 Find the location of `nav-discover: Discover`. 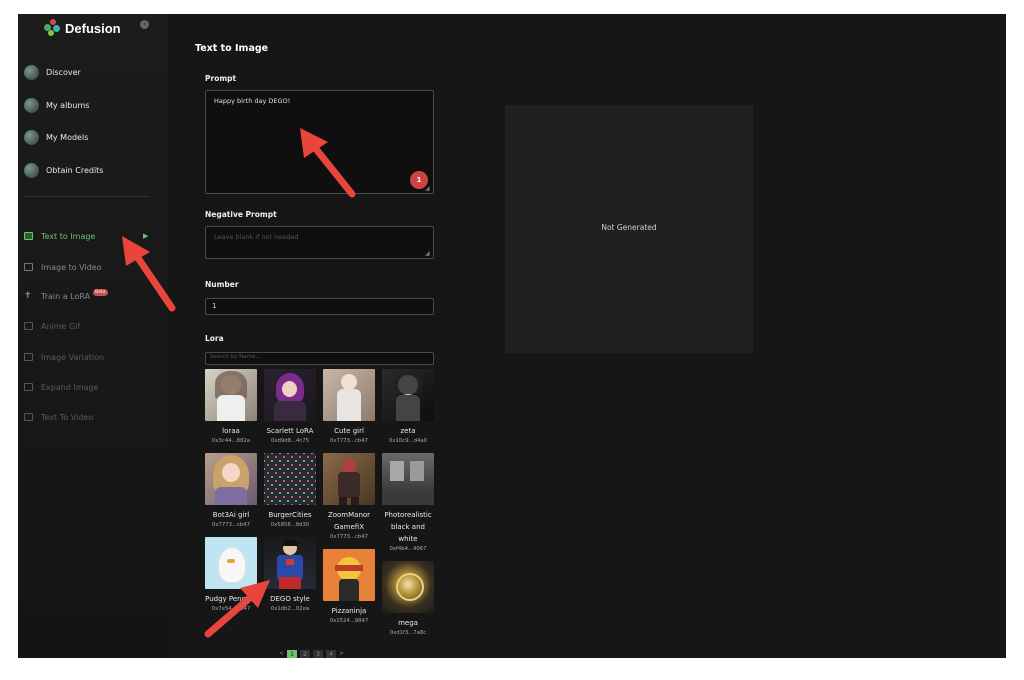

nav-discover: Discover is located at coordinates (52, 72).